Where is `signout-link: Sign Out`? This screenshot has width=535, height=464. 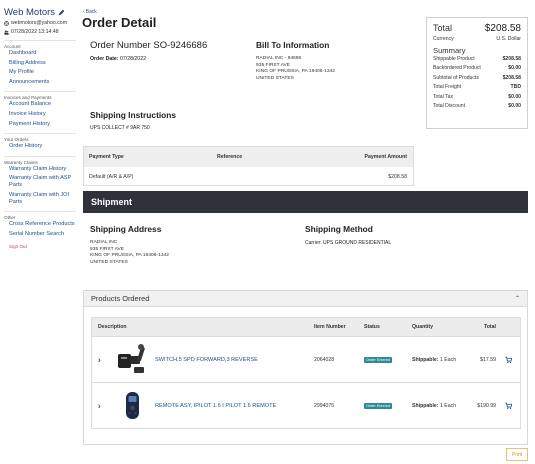 signout-link: Sign Out is located at coordinates (40, 246).